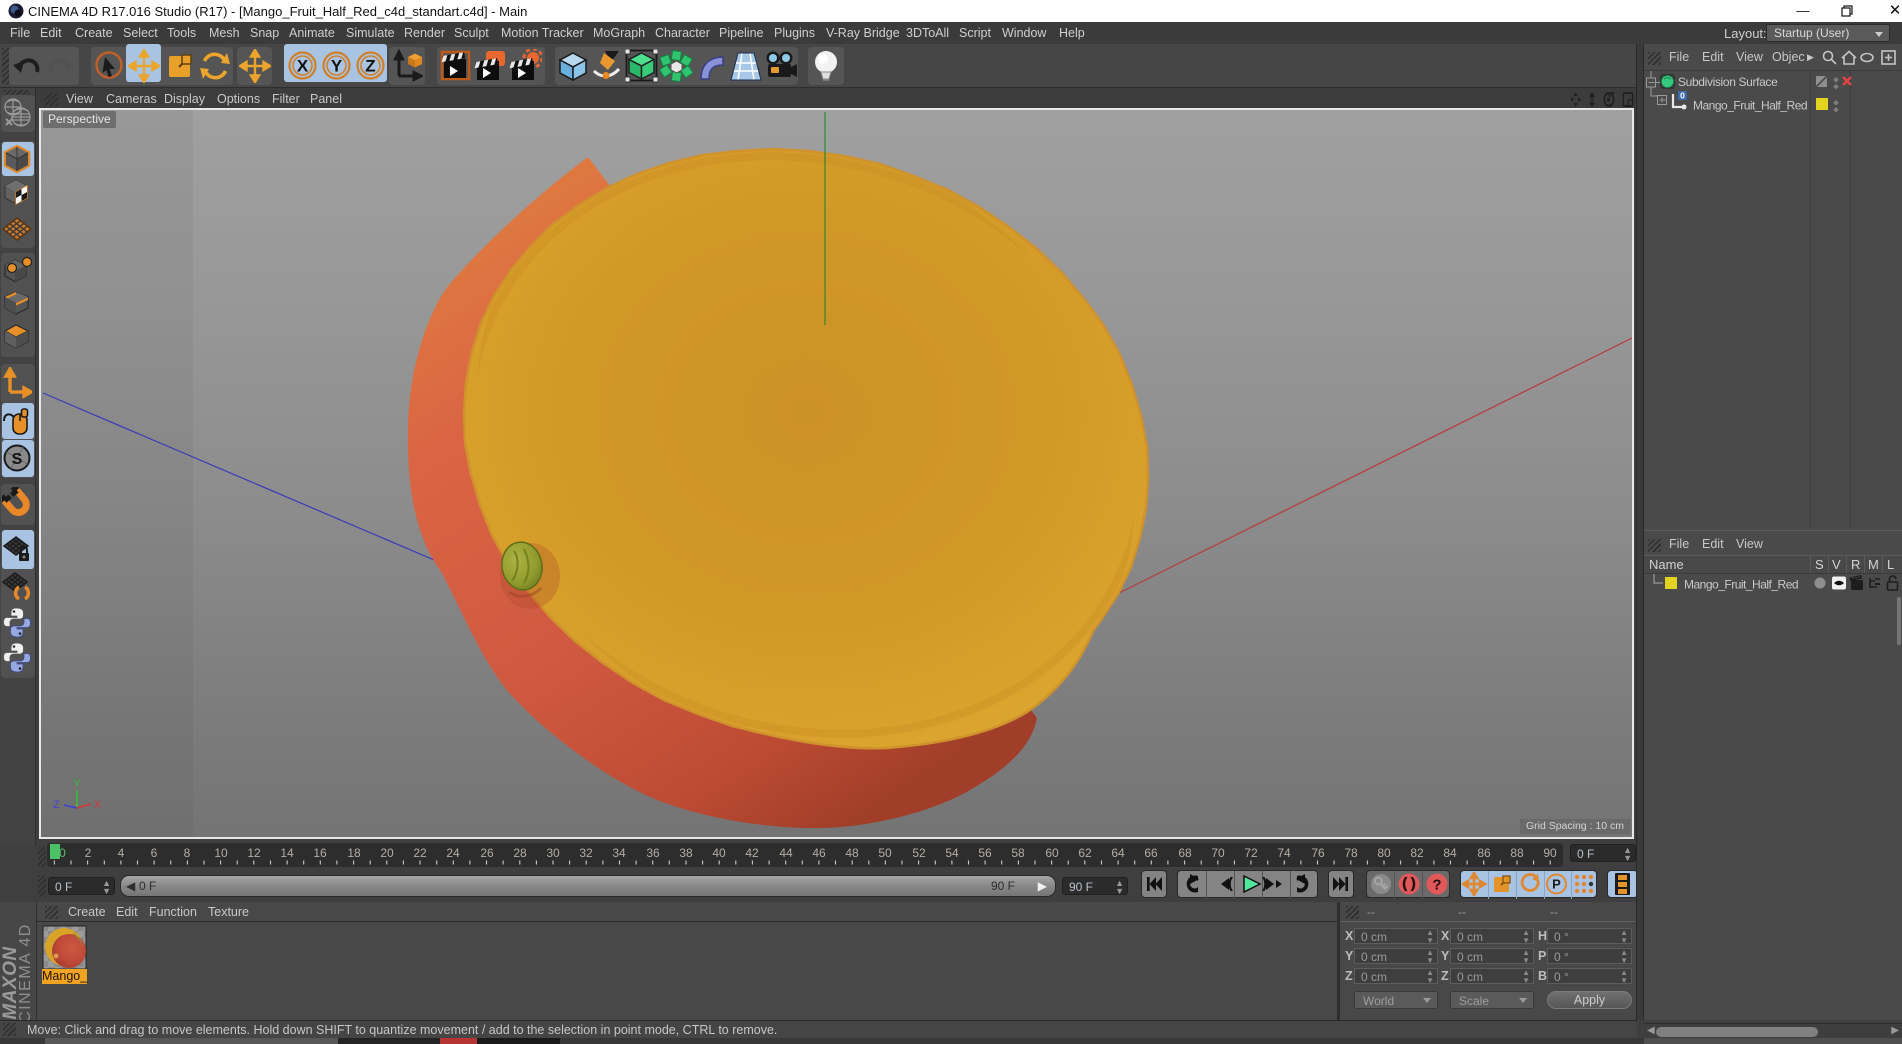 This screenshot has height=1044, width=1902. Describe the element at coordinates (254, 853) in the screenshot. I see `svg-text: 12` at that location.